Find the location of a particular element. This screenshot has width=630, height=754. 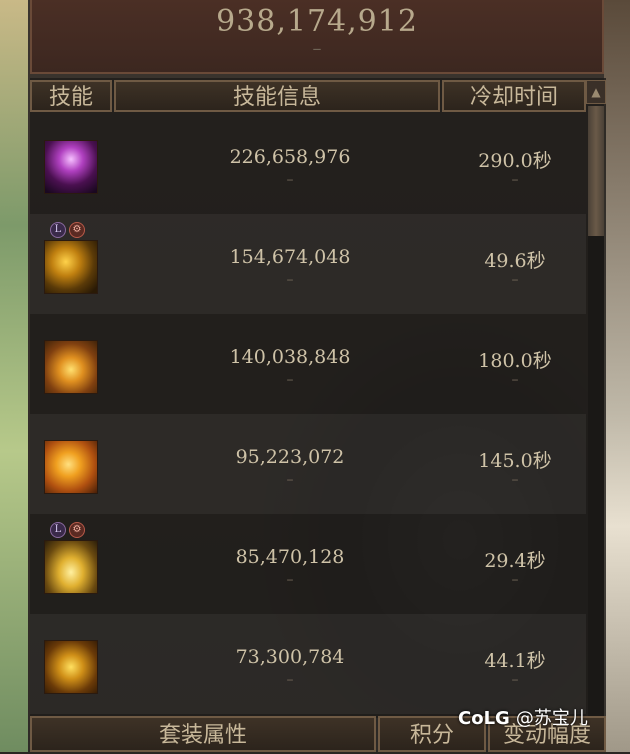

total-damage-panel: 938,174,912 – is located at coordinates (317, 37).